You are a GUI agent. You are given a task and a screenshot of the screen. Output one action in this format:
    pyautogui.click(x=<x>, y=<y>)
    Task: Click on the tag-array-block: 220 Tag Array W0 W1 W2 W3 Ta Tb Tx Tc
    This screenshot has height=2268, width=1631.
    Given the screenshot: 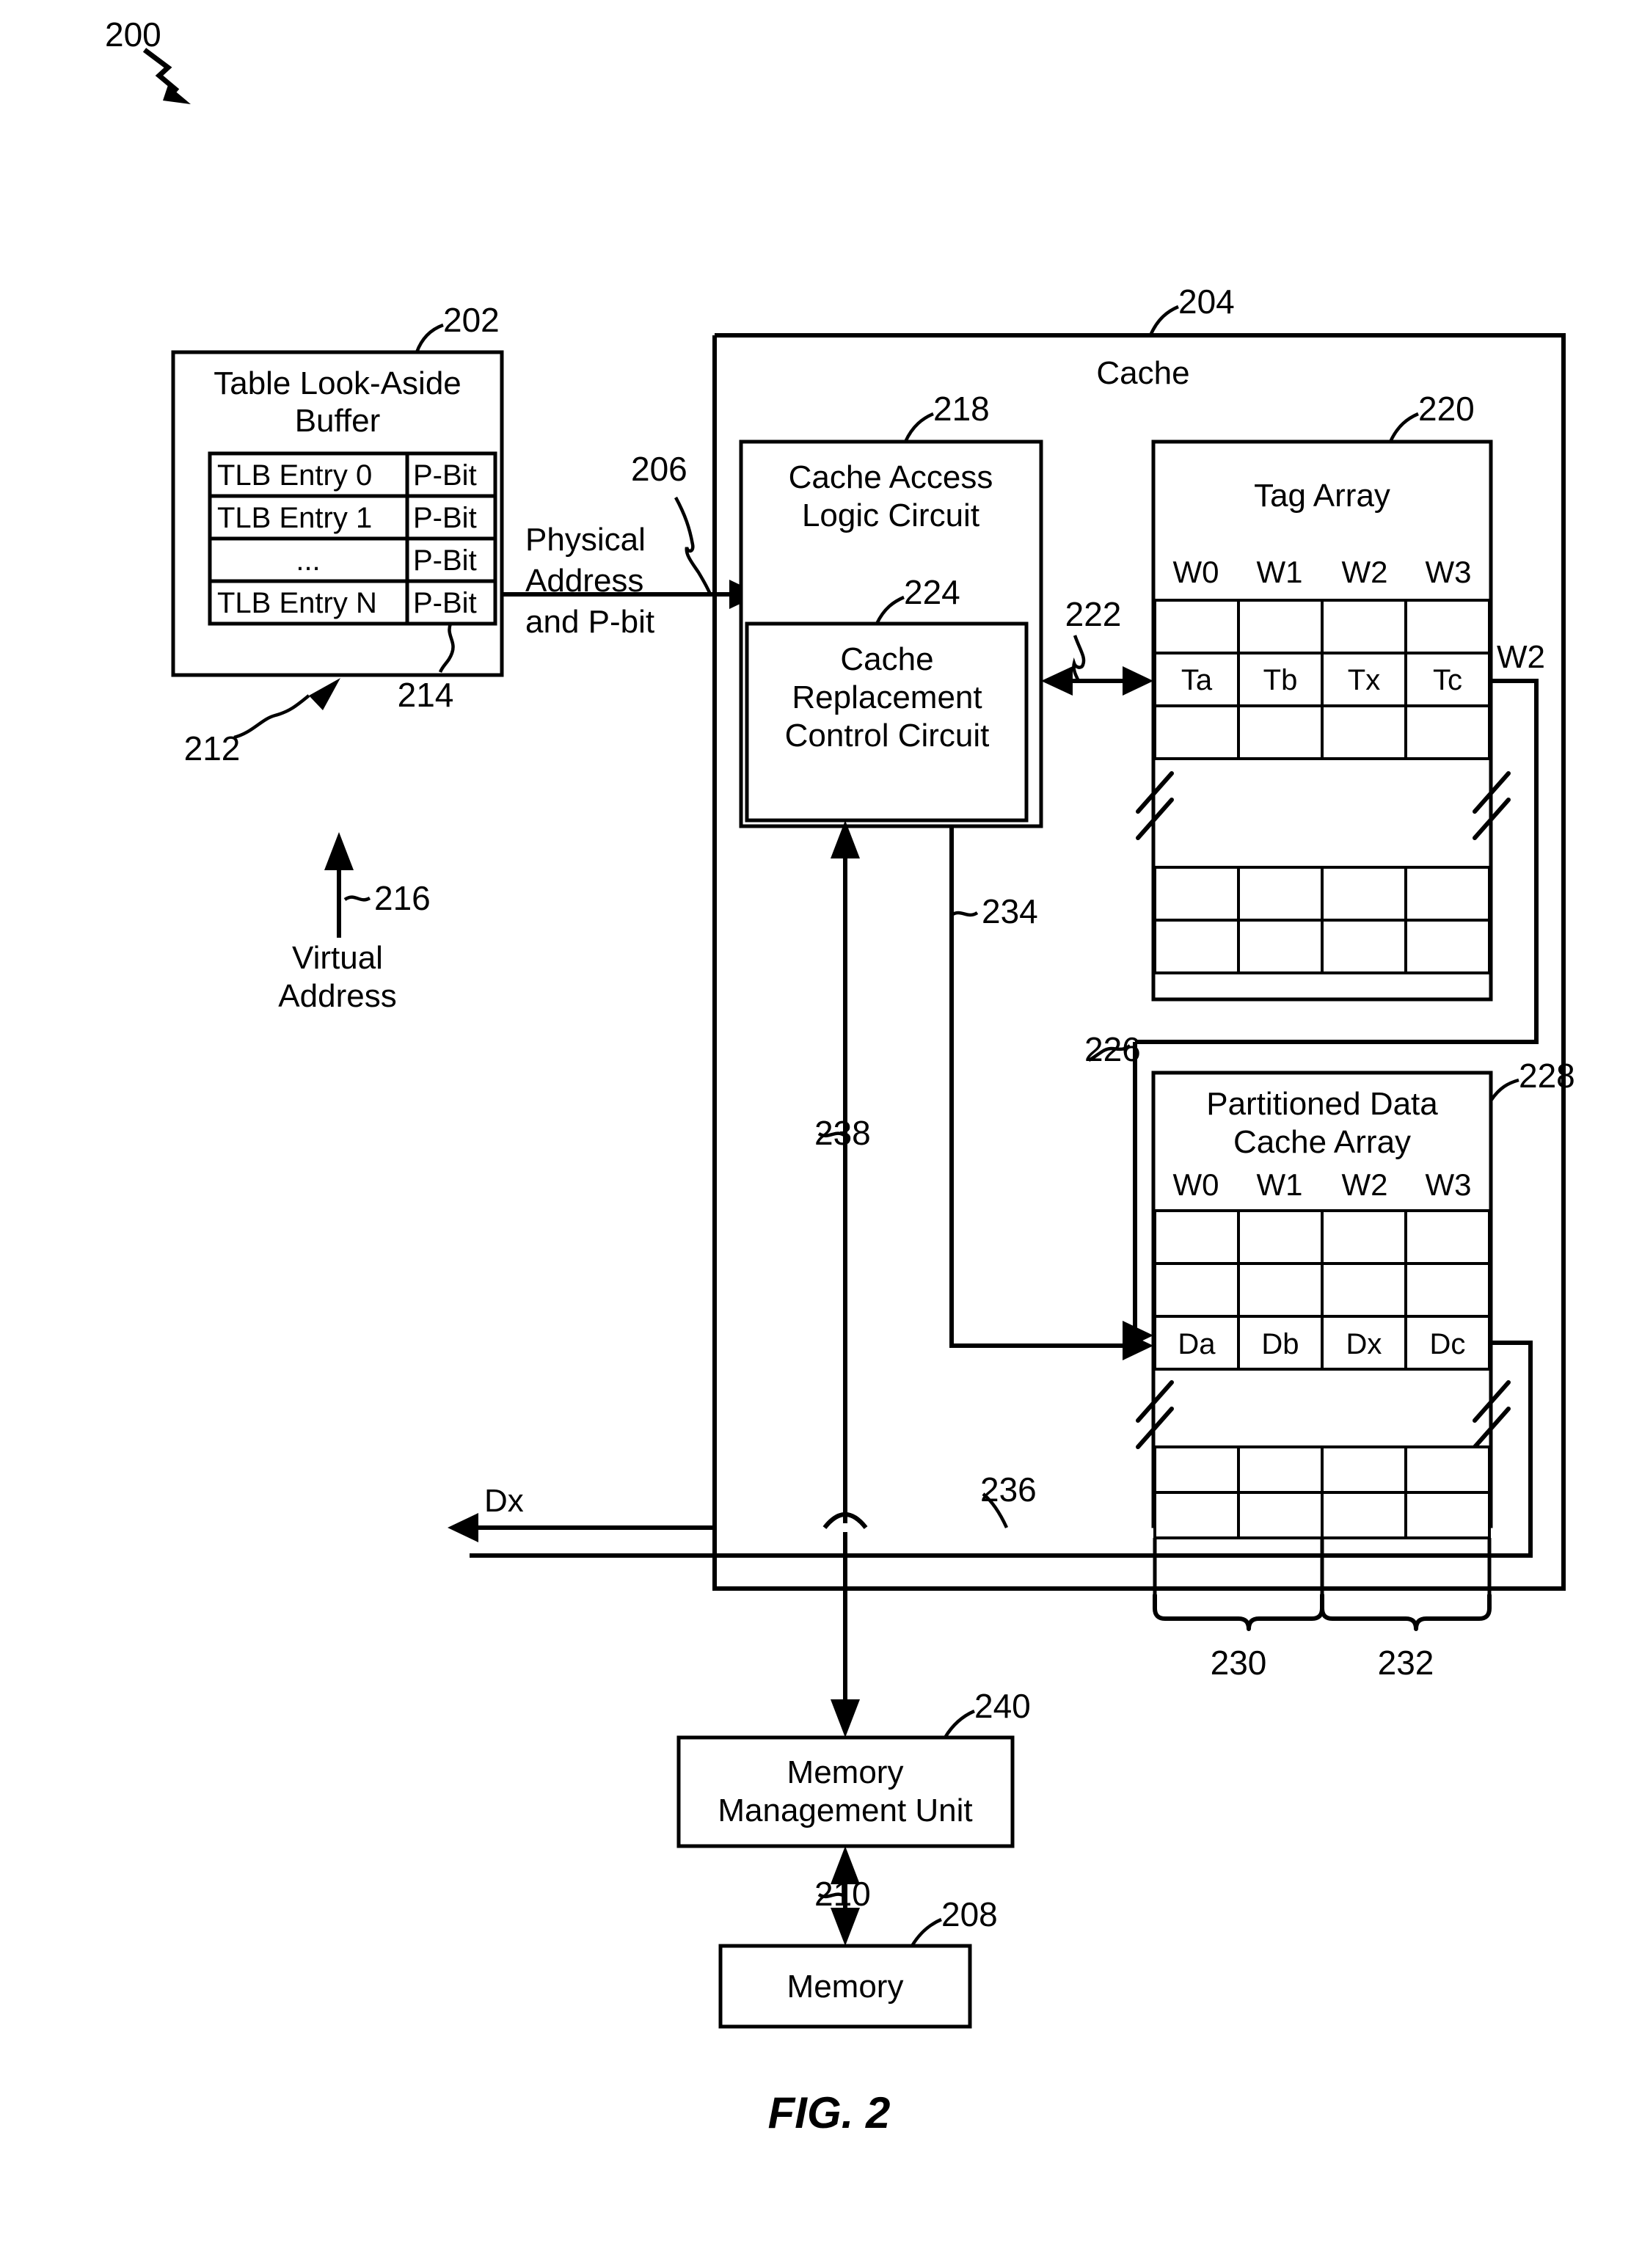 What is the action you would take?
    pyautogui.click(x=1324, y=696)
    